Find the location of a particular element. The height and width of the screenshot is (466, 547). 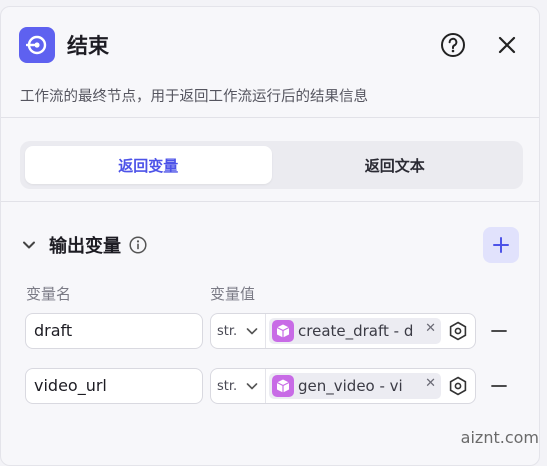

tab-return-variables: 返回变量 is located at coordinates (148, 165).